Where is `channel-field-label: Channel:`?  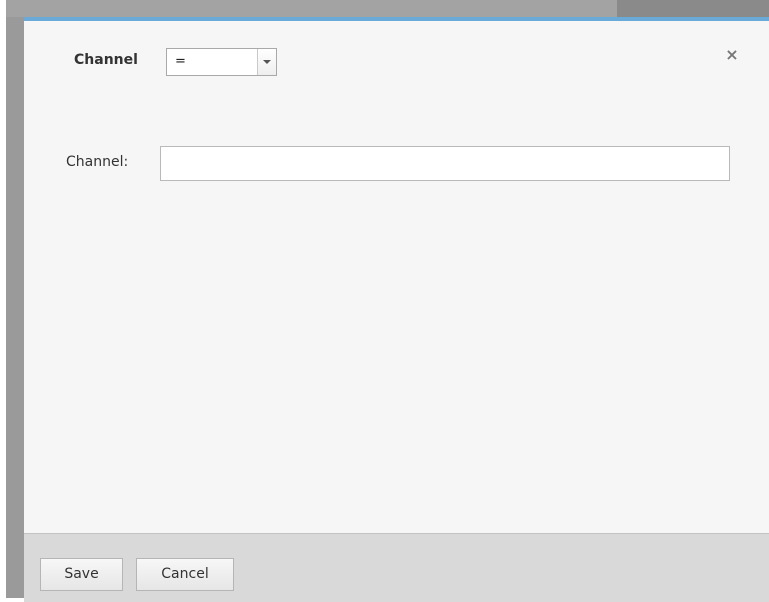
channel-field-label: Channel: is located at coordinates (97, 162).